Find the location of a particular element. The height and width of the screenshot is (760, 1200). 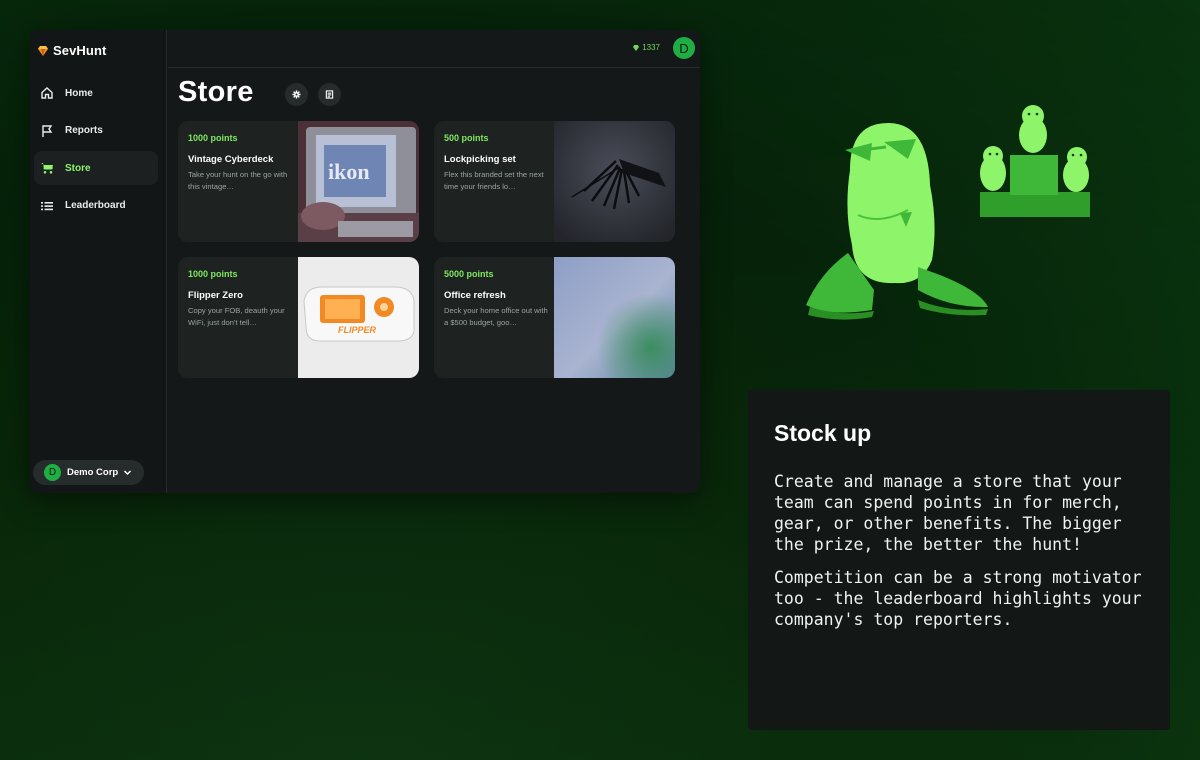

brand: SevHunt is located at coordinates (72, 50).